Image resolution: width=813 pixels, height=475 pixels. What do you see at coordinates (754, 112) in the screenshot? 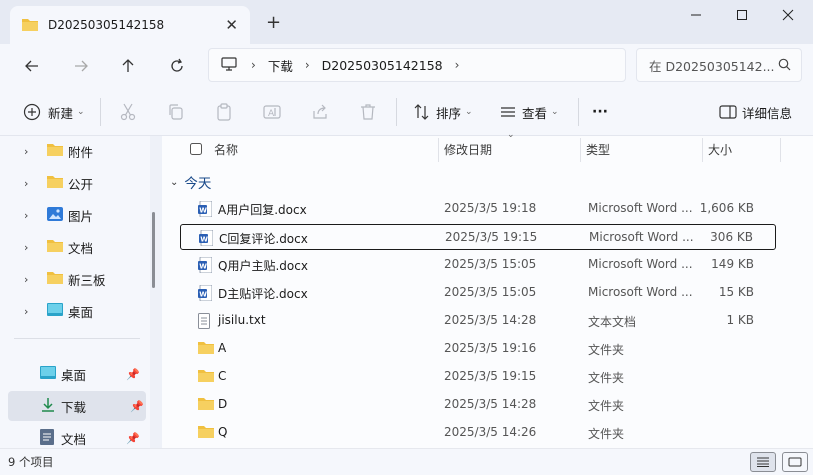
I see `details-pane-button: 详细信息` at bounding box center [754, 112].